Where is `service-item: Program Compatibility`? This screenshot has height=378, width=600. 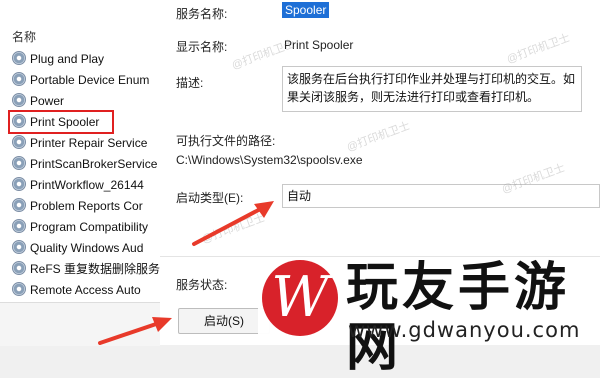
service-item: Program Compatibility is located at coordinates (86, 227).